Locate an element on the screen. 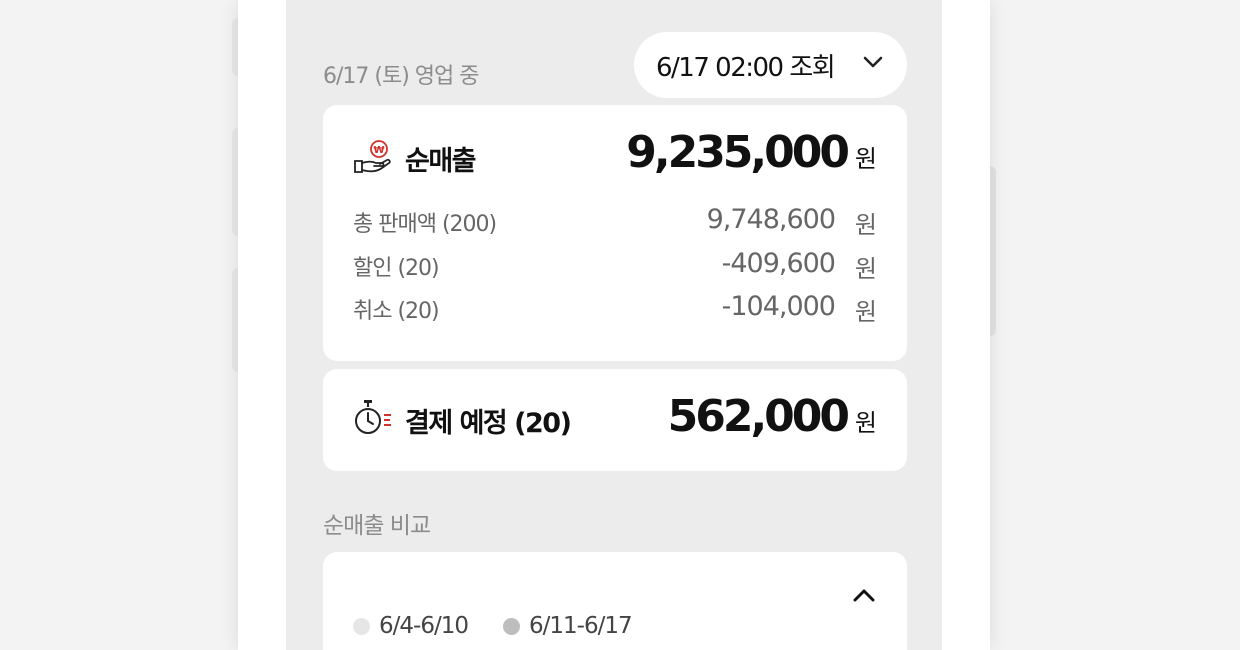 The height and width of the screenshot is (650, 1240). gross-sales-amount: 9,748,600 is located at coordinates (771, 219).